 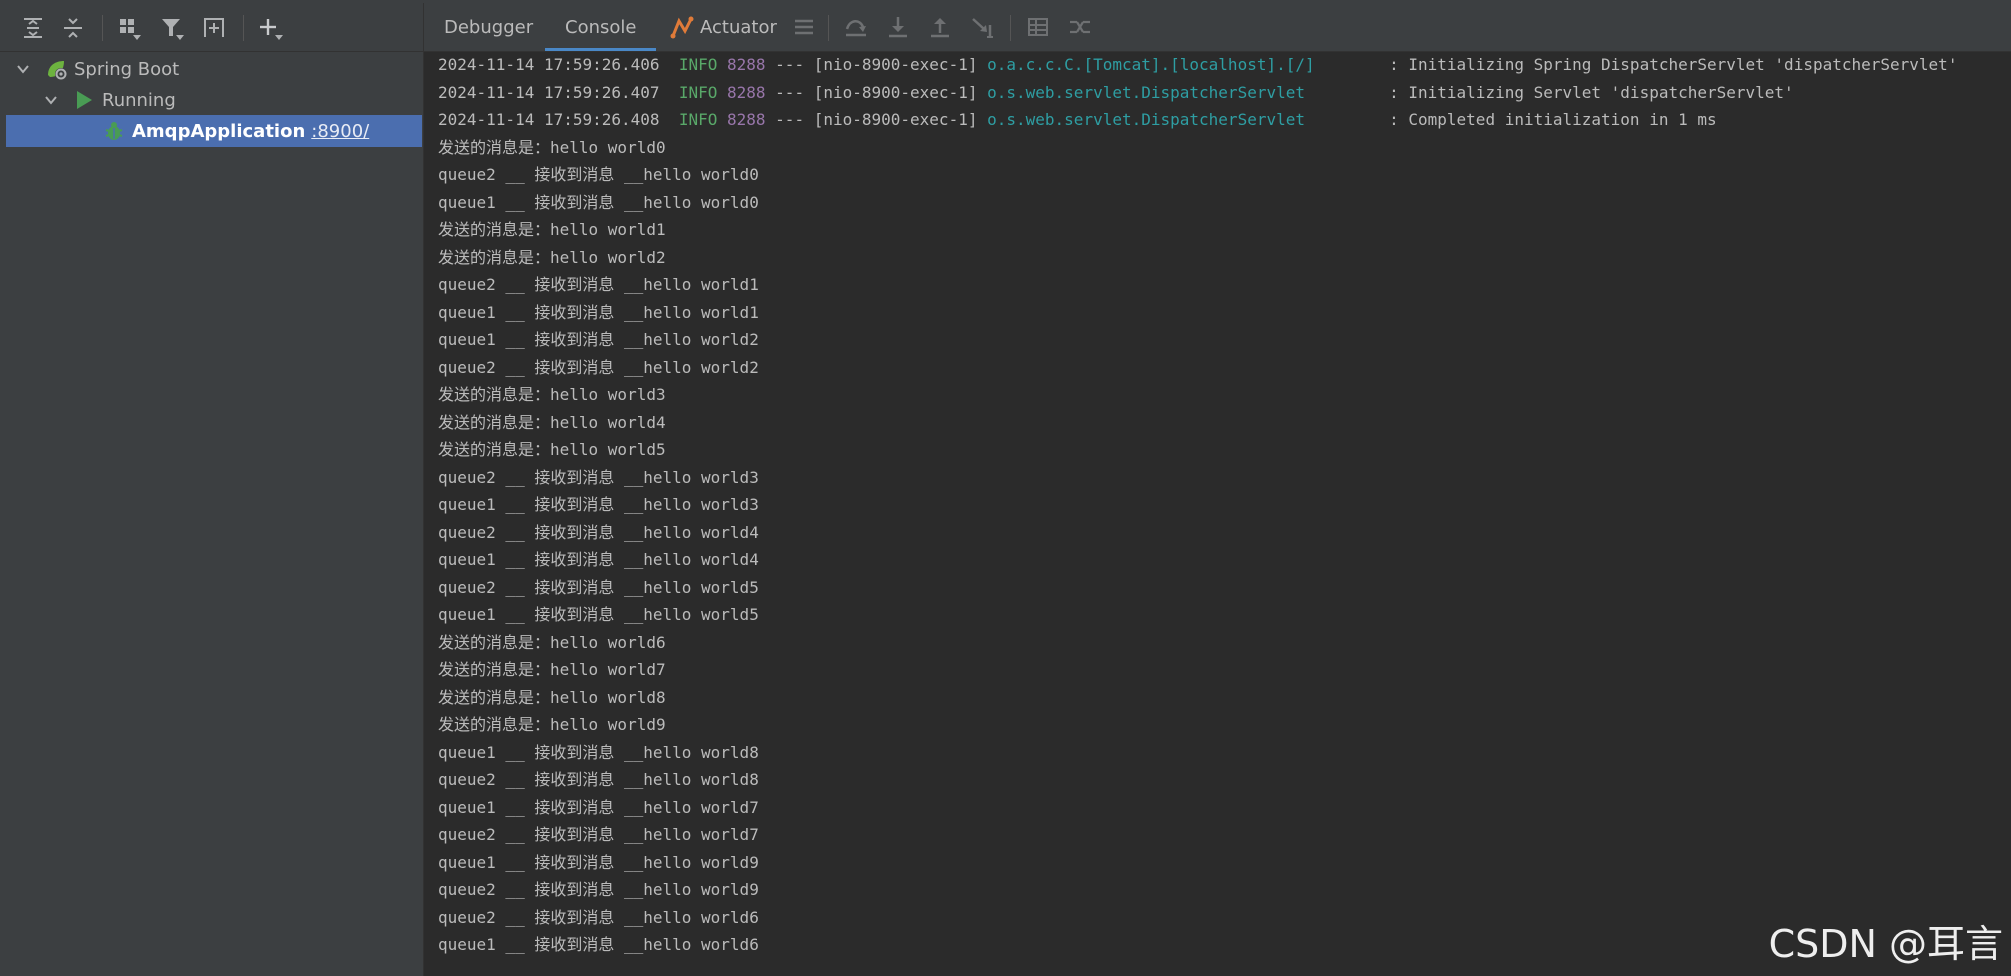 I want to click on tree-node-spring-boot: Spring Boot, so click(x=214, y=69).